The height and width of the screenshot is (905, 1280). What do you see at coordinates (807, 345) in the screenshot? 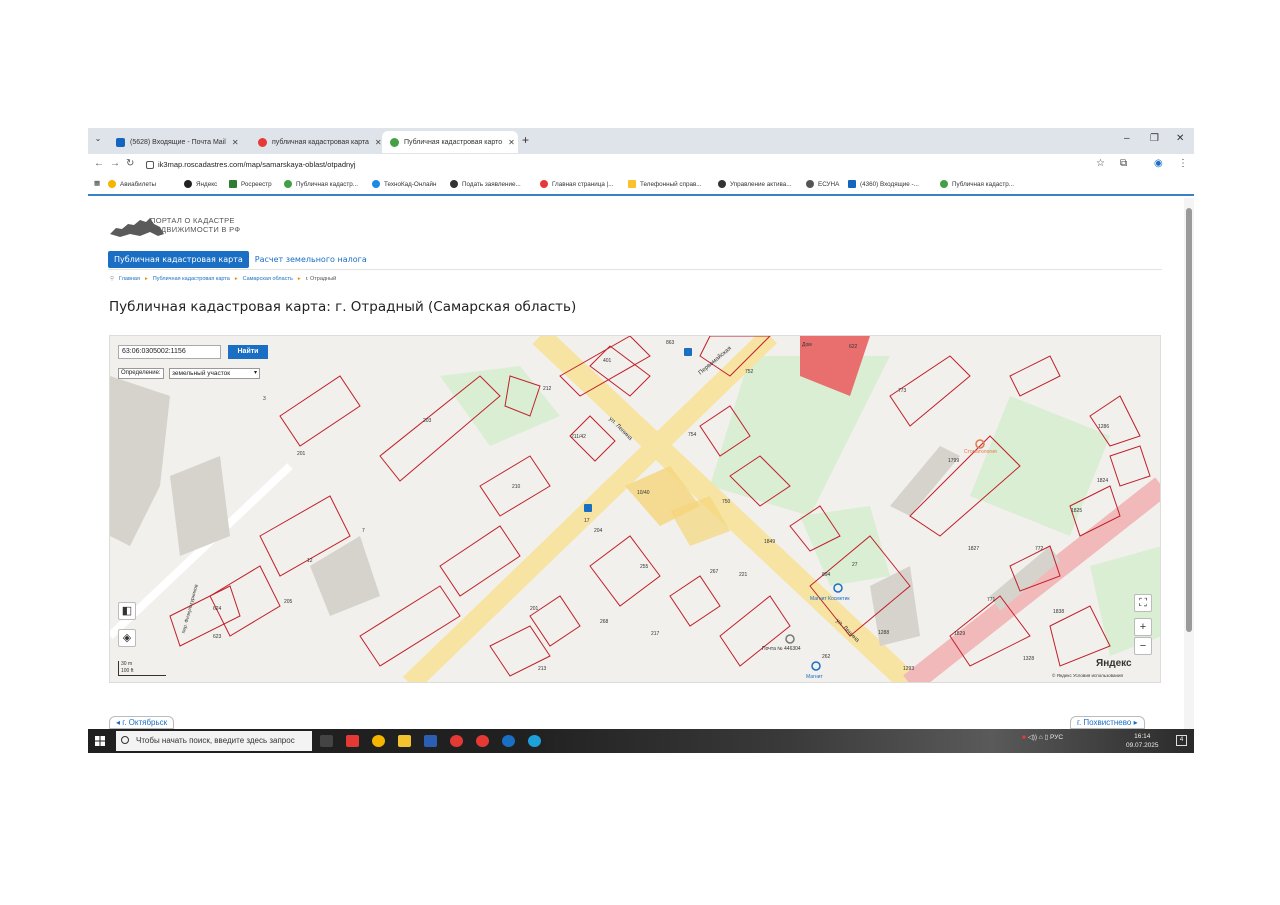
I see `poi-label: Дом` at bounding box center [807, 345].